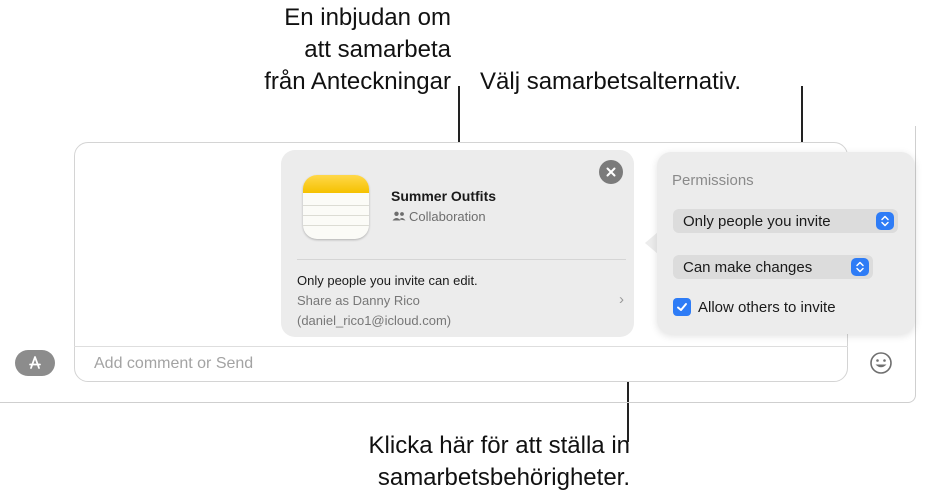  I want to click on card-subtitle: Collaboration, so click(447, 216).